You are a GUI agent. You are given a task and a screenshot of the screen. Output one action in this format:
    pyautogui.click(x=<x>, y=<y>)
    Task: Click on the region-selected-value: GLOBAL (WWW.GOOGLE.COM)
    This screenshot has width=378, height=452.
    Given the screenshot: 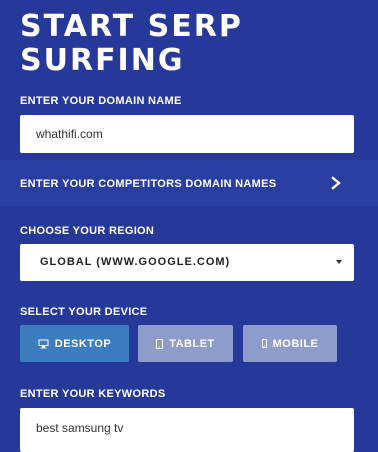 What is the action you would take?
    pyautogui.click(x=135, y=262)
    